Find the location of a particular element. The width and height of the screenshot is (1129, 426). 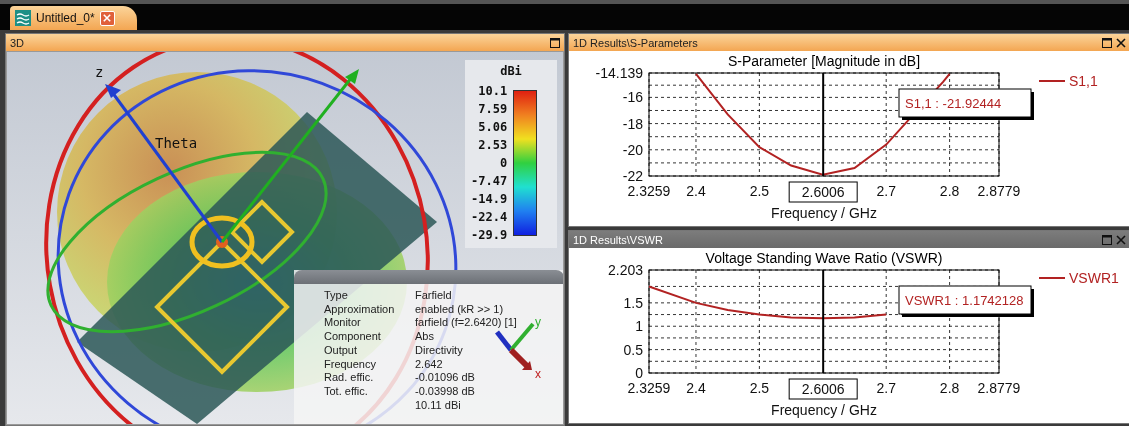

waves-icon is located at coordinates (23, 18).